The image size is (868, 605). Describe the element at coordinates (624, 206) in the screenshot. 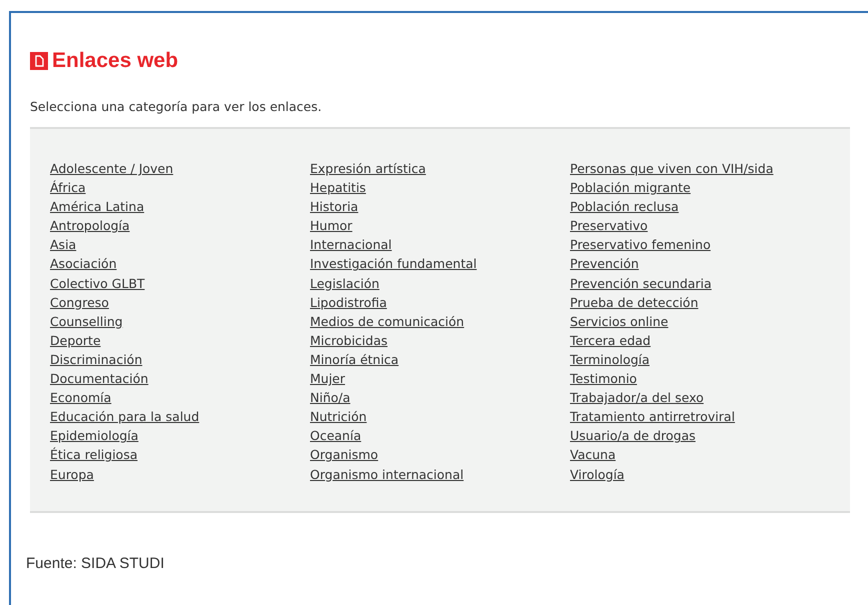

I see `category-link: Población reclusa` at that location.